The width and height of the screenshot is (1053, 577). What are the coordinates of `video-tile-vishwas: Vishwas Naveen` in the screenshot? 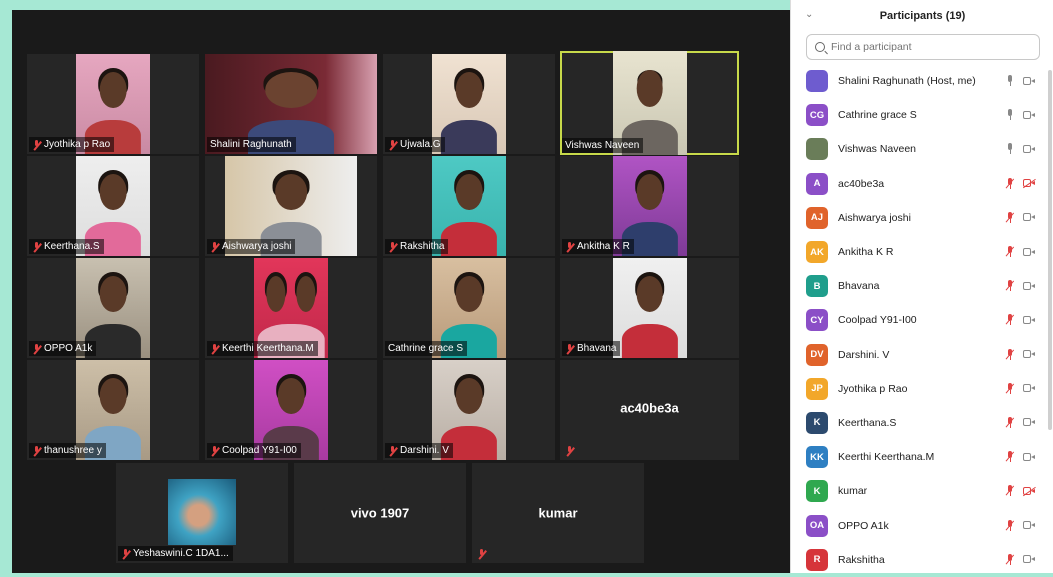 It's located at (649, 103).